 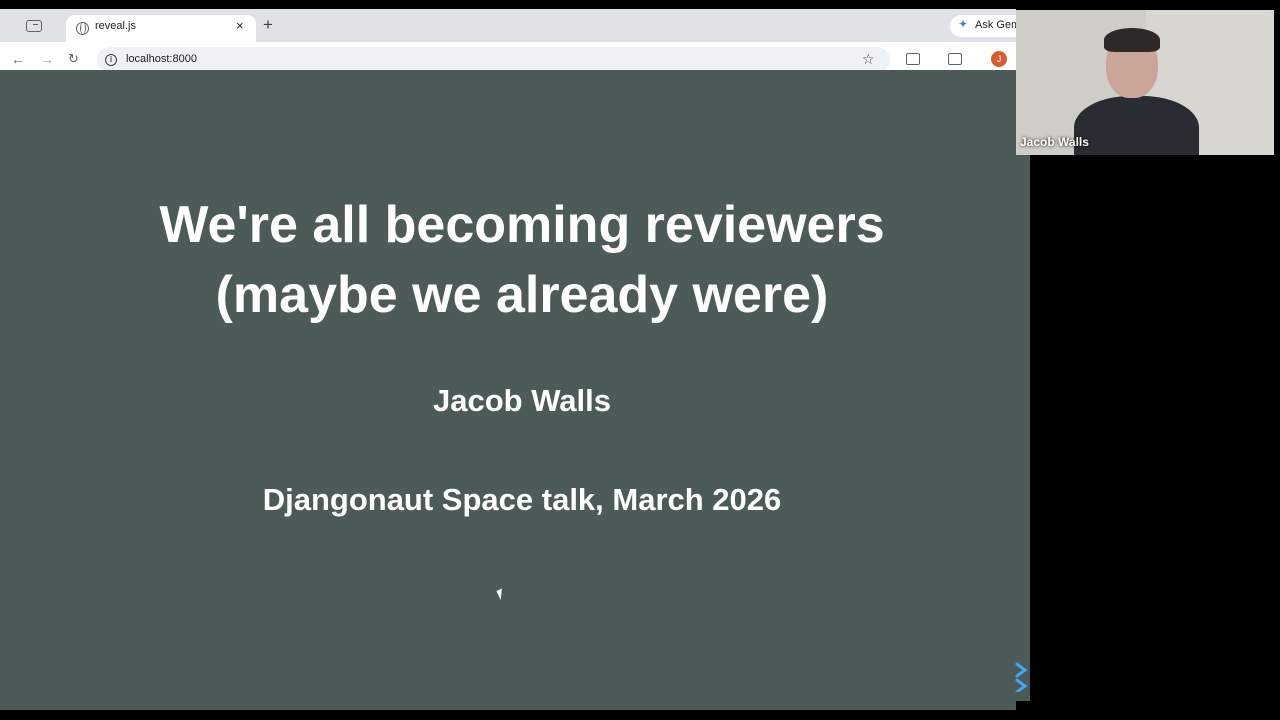 I want to click on tab-switcher-icon, so click(x=34, y=26).